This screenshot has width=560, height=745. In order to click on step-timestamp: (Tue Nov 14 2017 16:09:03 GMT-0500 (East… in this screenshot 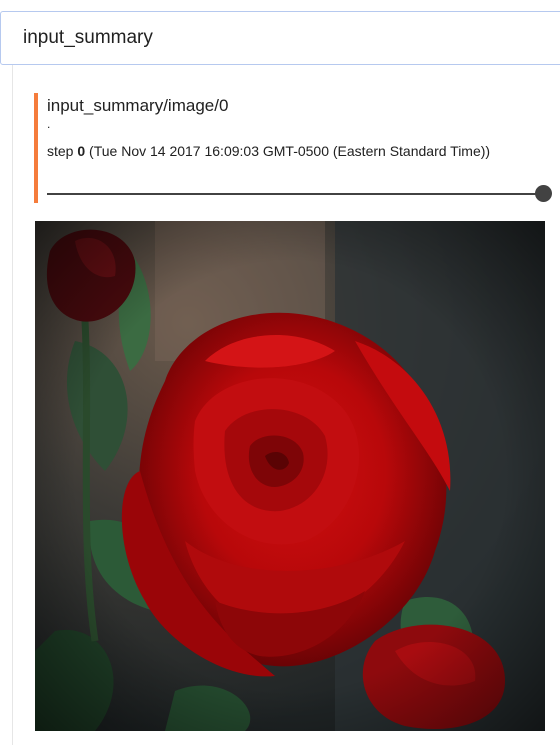, I will do `click(290, 151)`.